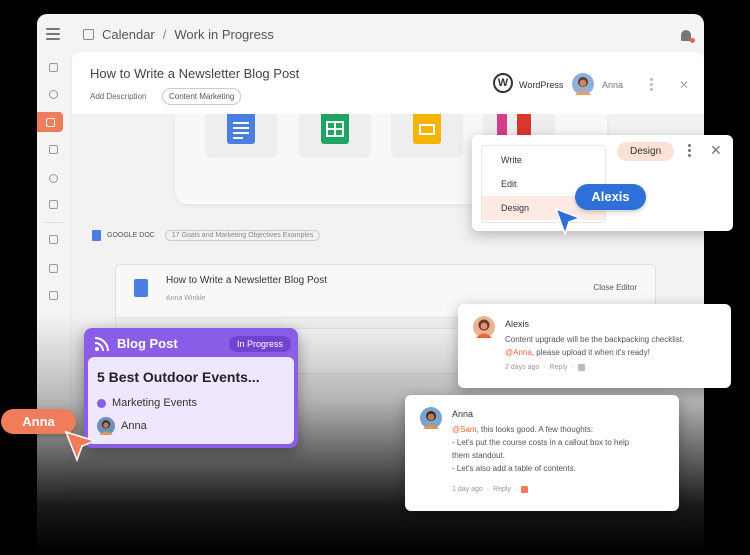 The width and height of the screenshot is (750, 555). What do you see at coordinates (53, 67) in the screenshot?
I see `home-icon` at bounding box center [53, 67].